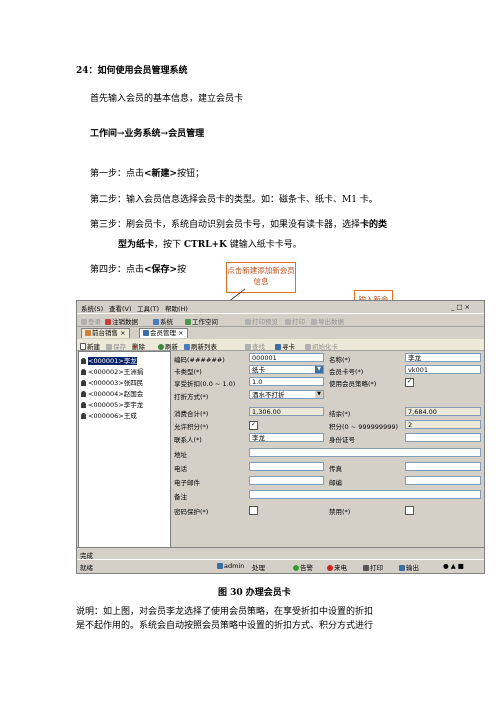  I want to click on menu-tools: 工具(T), so click(148, 308).